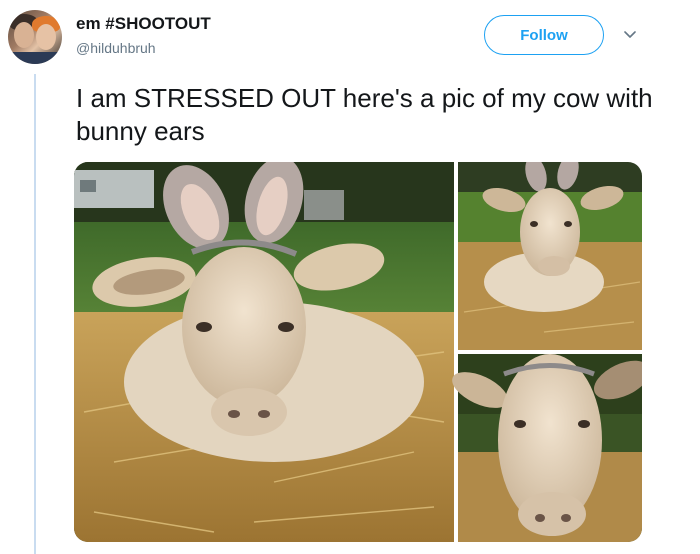 Image resolution: width=700 pixels, height=554 pixels. What do you see at coordinates (550, 352) in the screenshot?
I see `media-divider-horizontal` at bounding box center [550, 352].